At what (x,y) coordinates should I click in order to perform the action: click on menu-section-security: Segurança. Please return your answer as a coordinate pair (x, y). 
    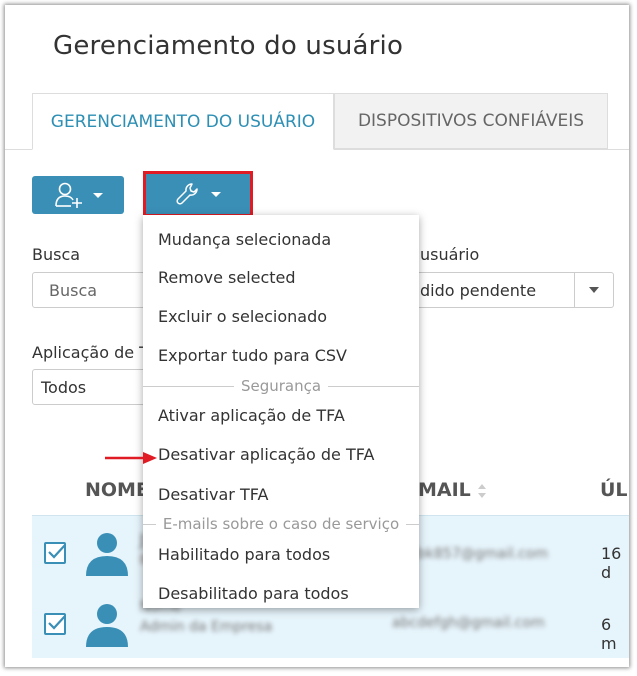
    Looking at the image, I should click on (281, 386).